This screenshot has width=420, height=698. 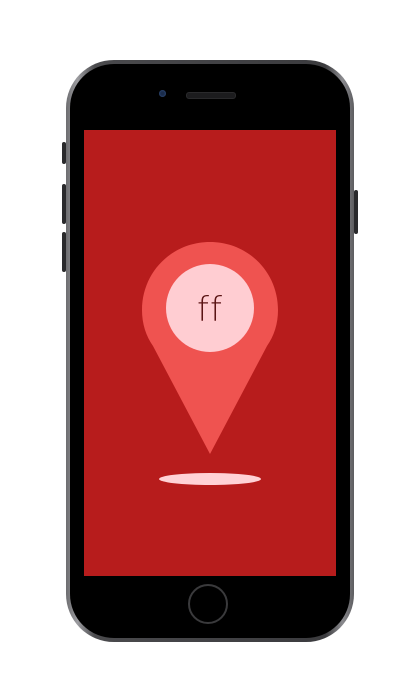 I want to click on front-camera, so click(x=162, y=93).